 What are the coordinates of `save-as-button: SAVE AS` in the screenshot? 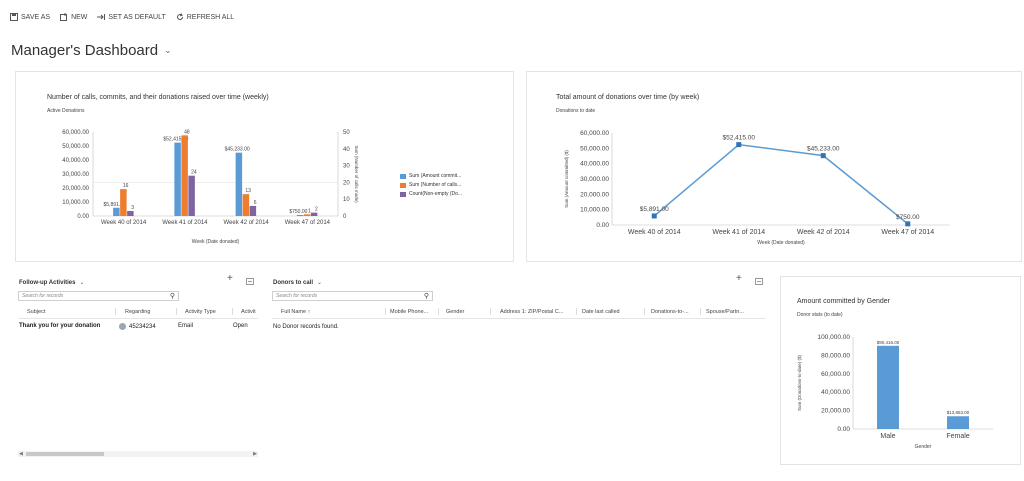 It's located at (30, 17).